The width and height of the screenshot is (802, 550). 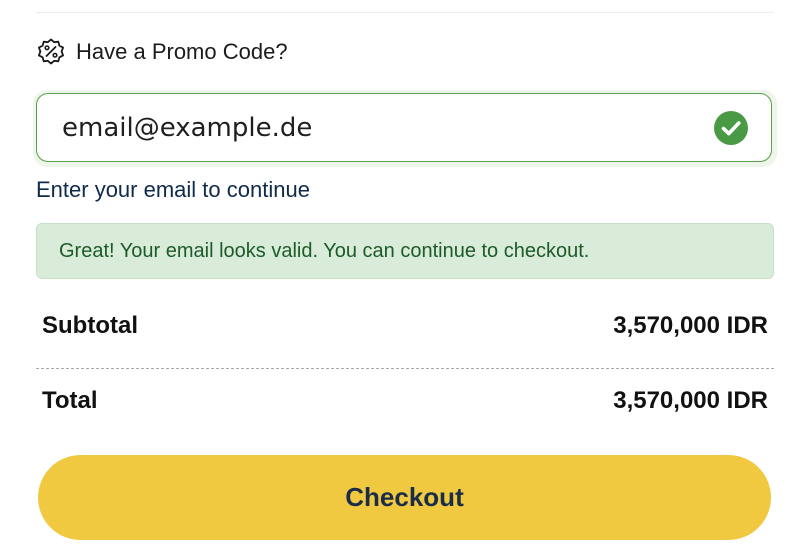 What do you see at coordinates (90, 325) in the screenshot?
I see `subtotal-label: Subtotal` at bounding box center [90, 325].